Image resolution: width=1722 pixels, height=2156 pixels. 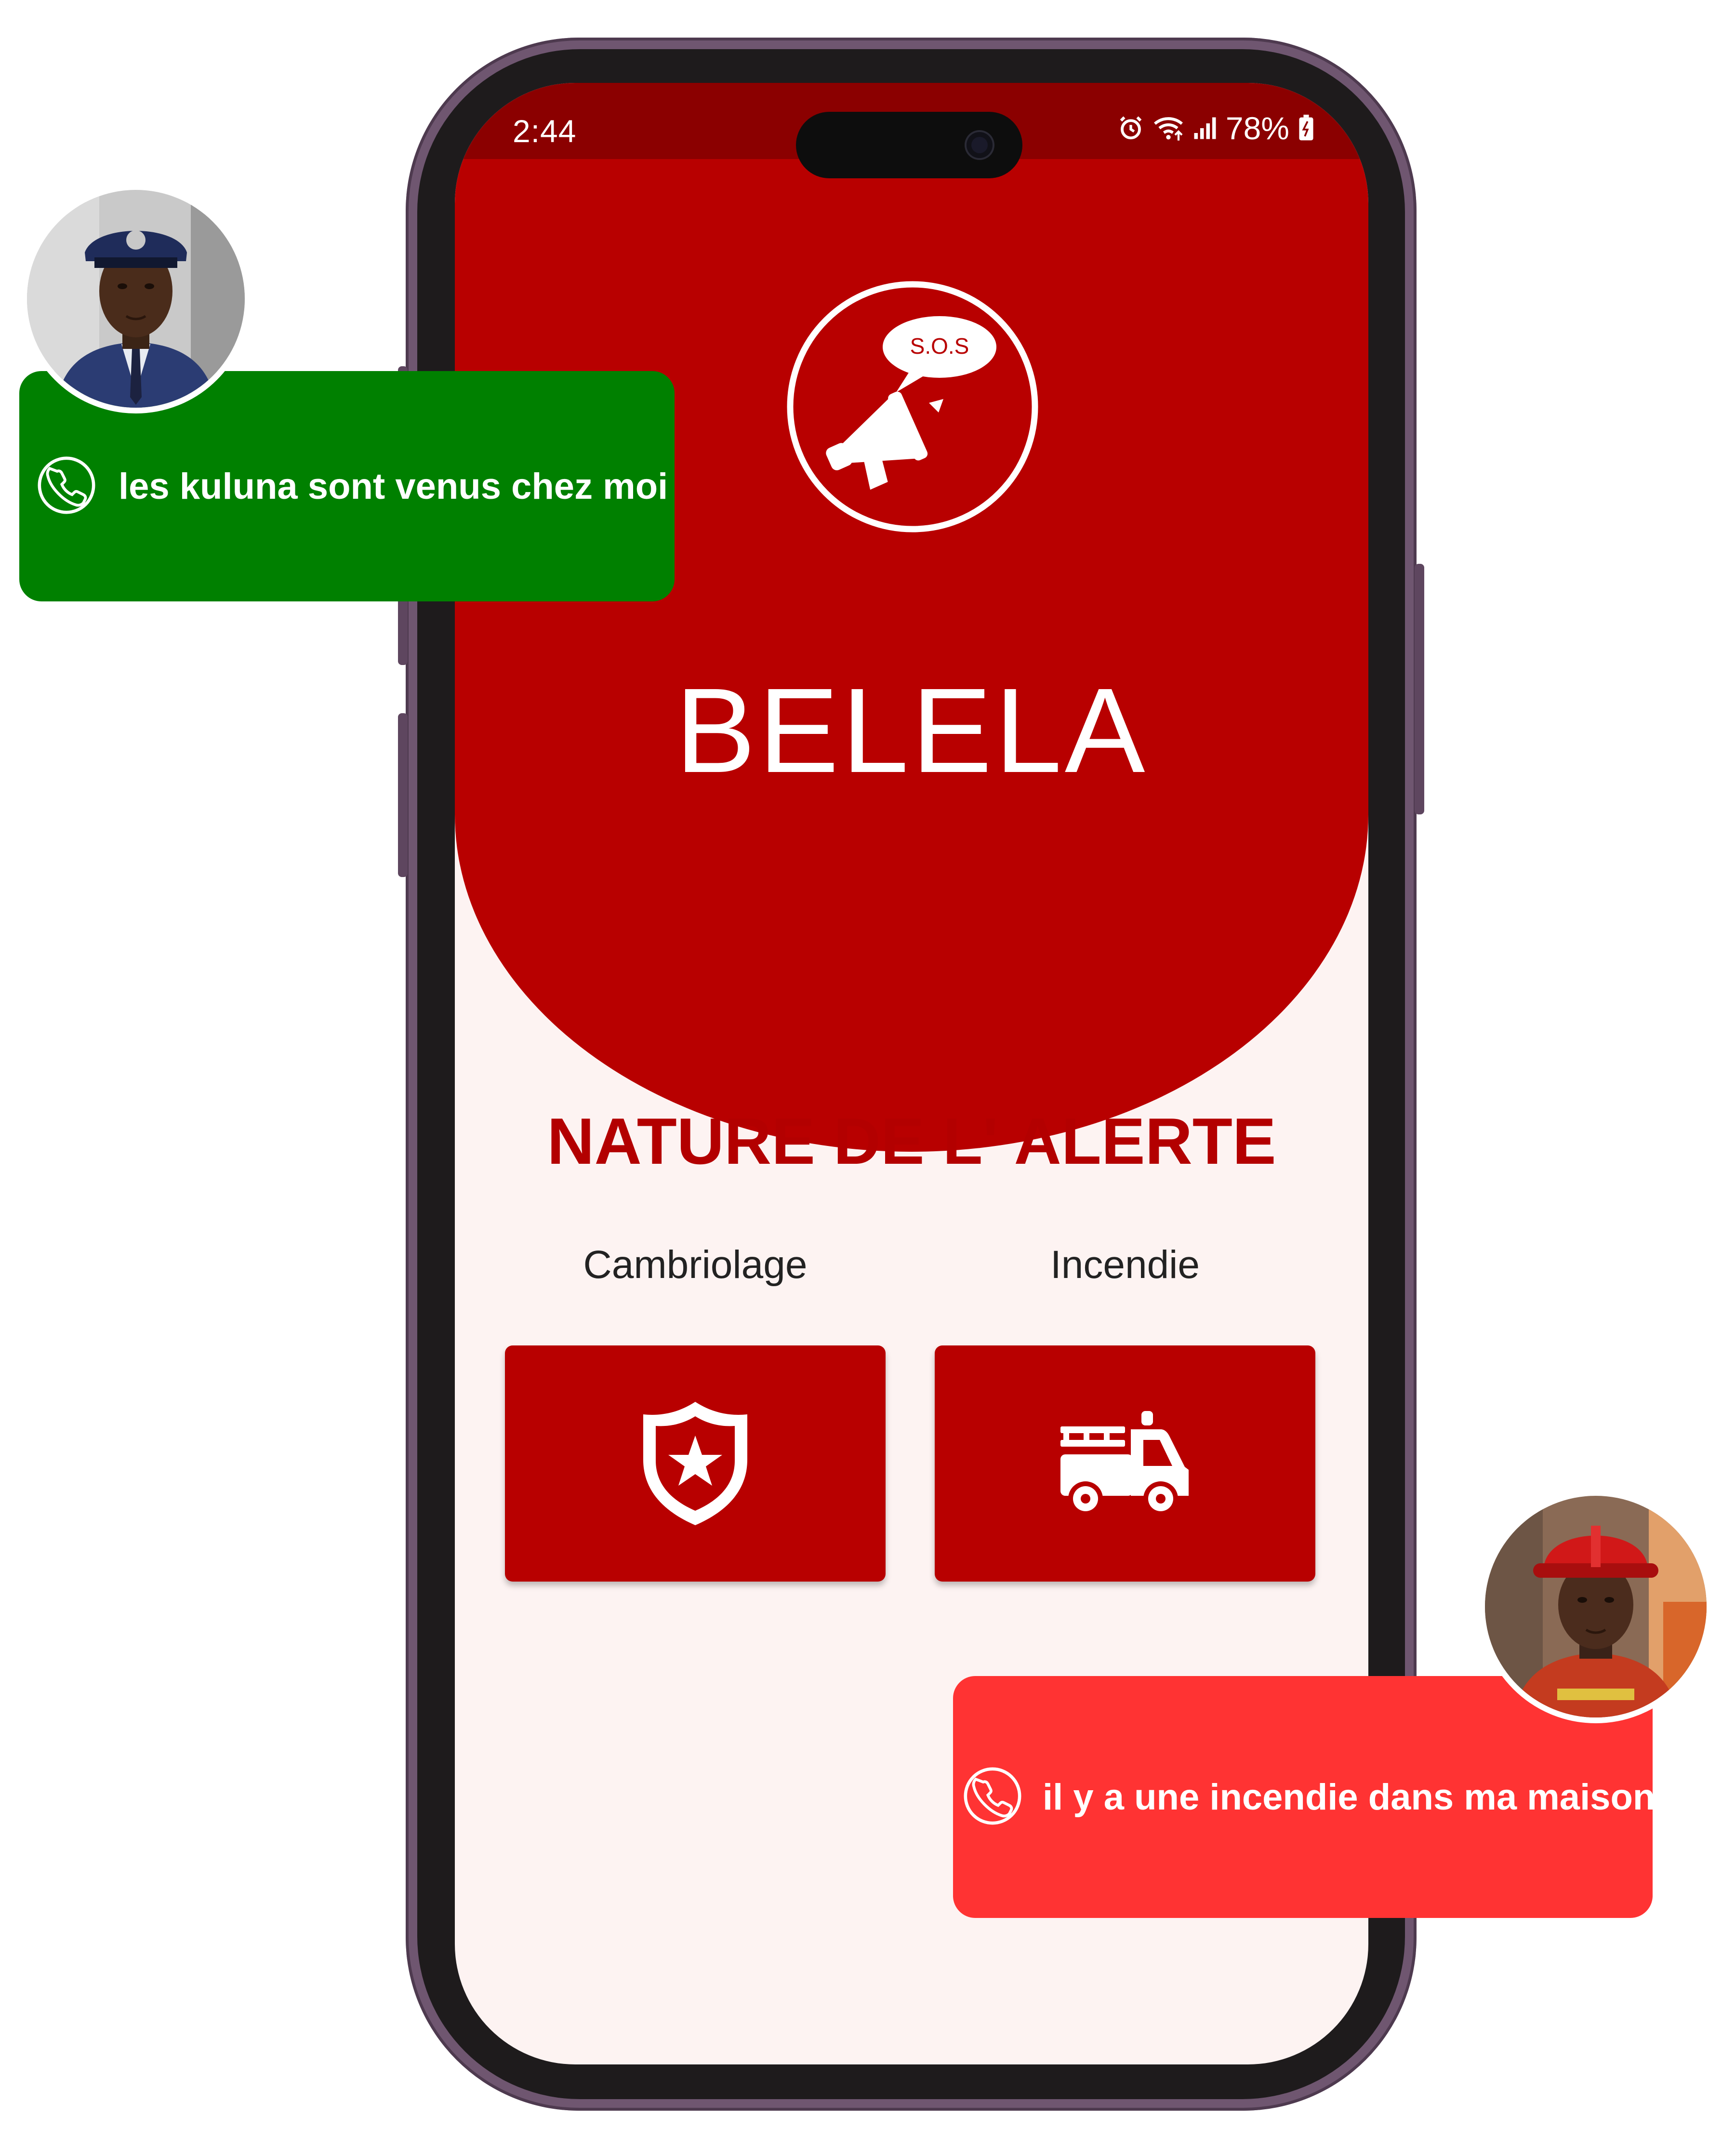 I want to click on status-time: 2:44, so click(x=545, y=131).